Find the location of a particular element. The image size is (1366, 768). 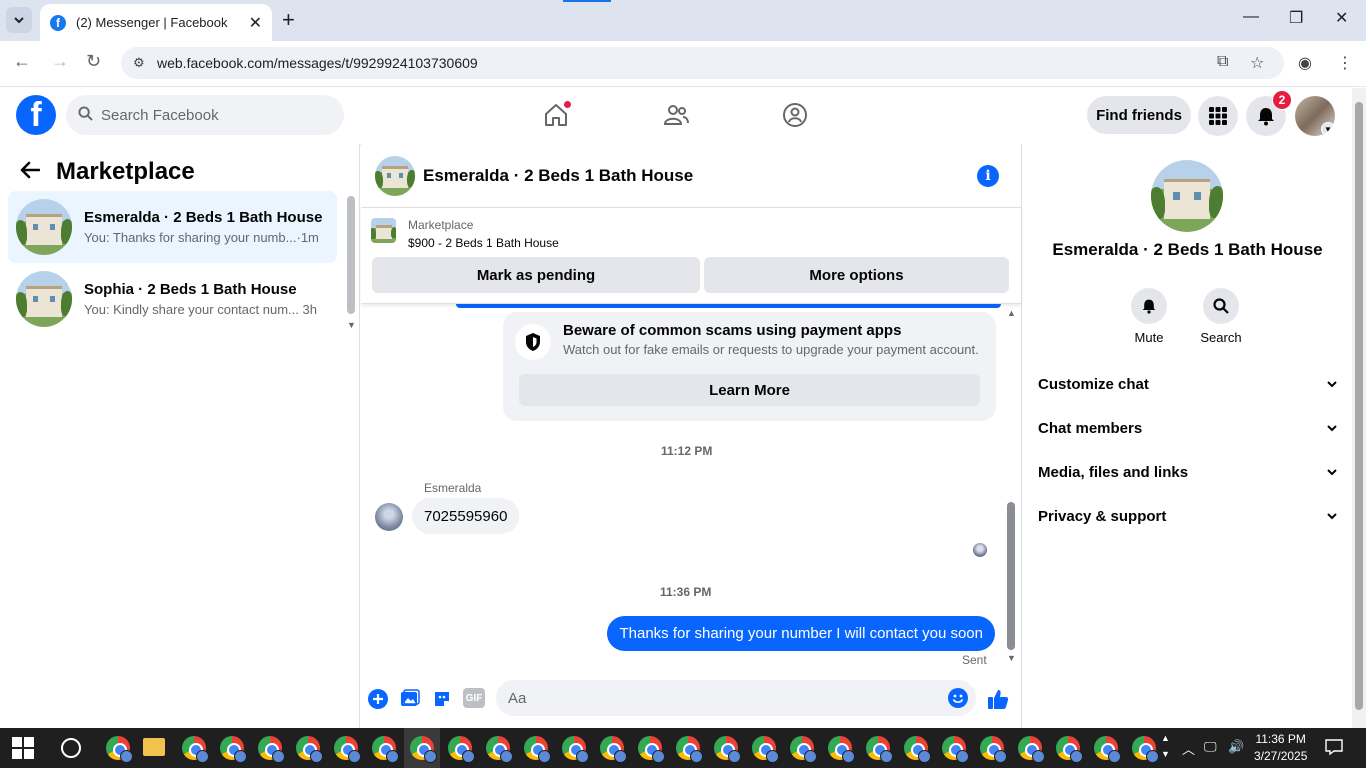

minimize-button: — is located at coordinates (1251, 17).